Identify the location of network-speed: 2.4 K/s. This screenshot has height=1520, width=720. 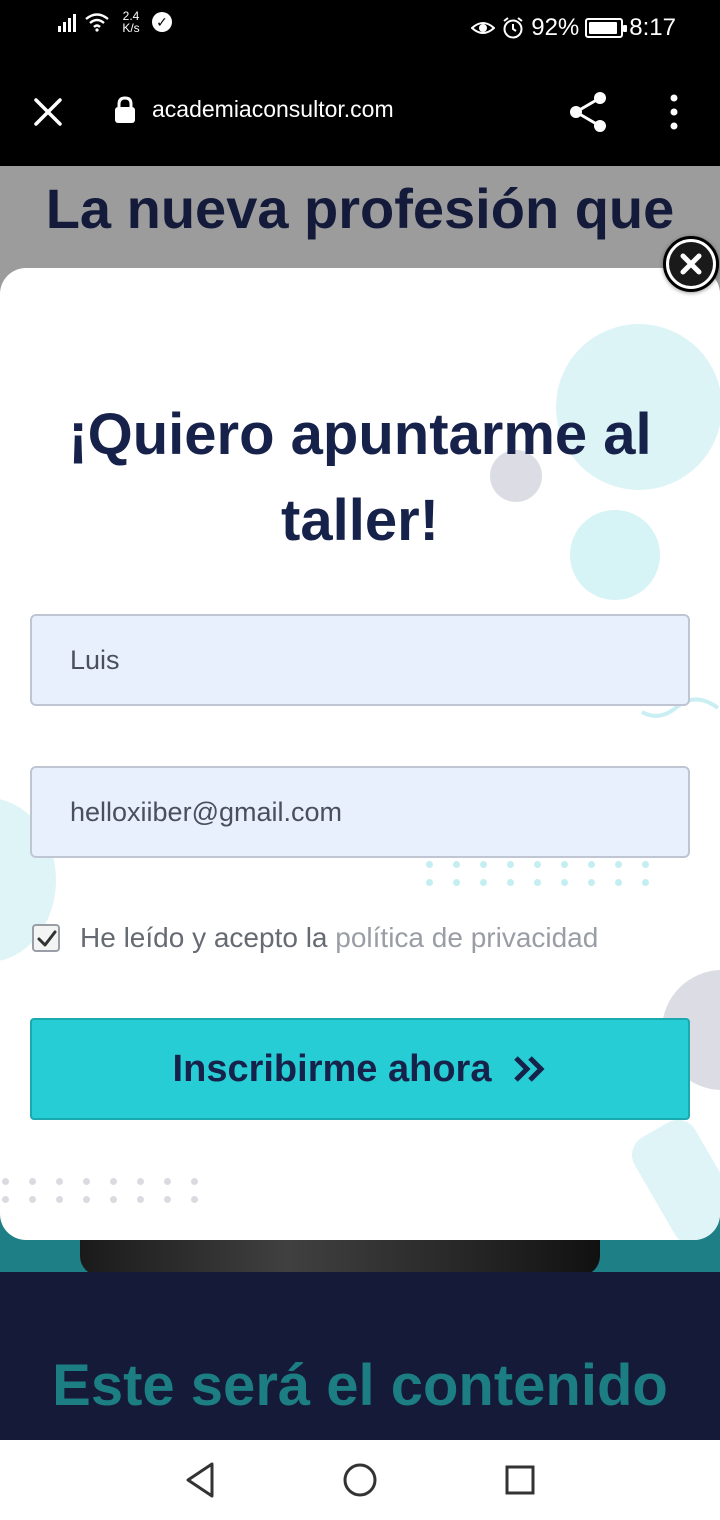
(131, 22).